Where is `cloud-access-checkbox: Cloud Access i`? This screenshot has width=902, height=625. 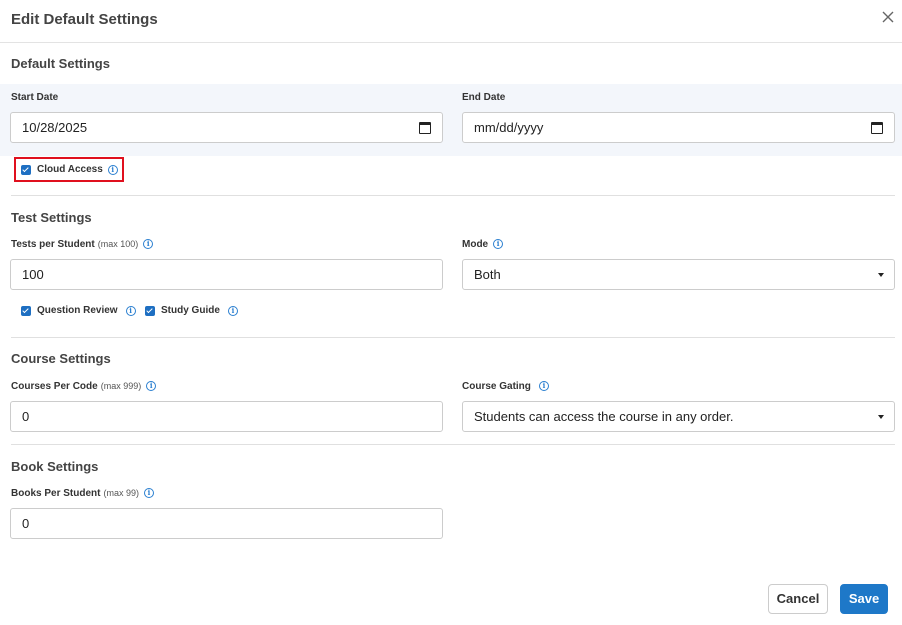
cloud-access-checkbox: Cloud Access i is located at coordinates (69, 169).